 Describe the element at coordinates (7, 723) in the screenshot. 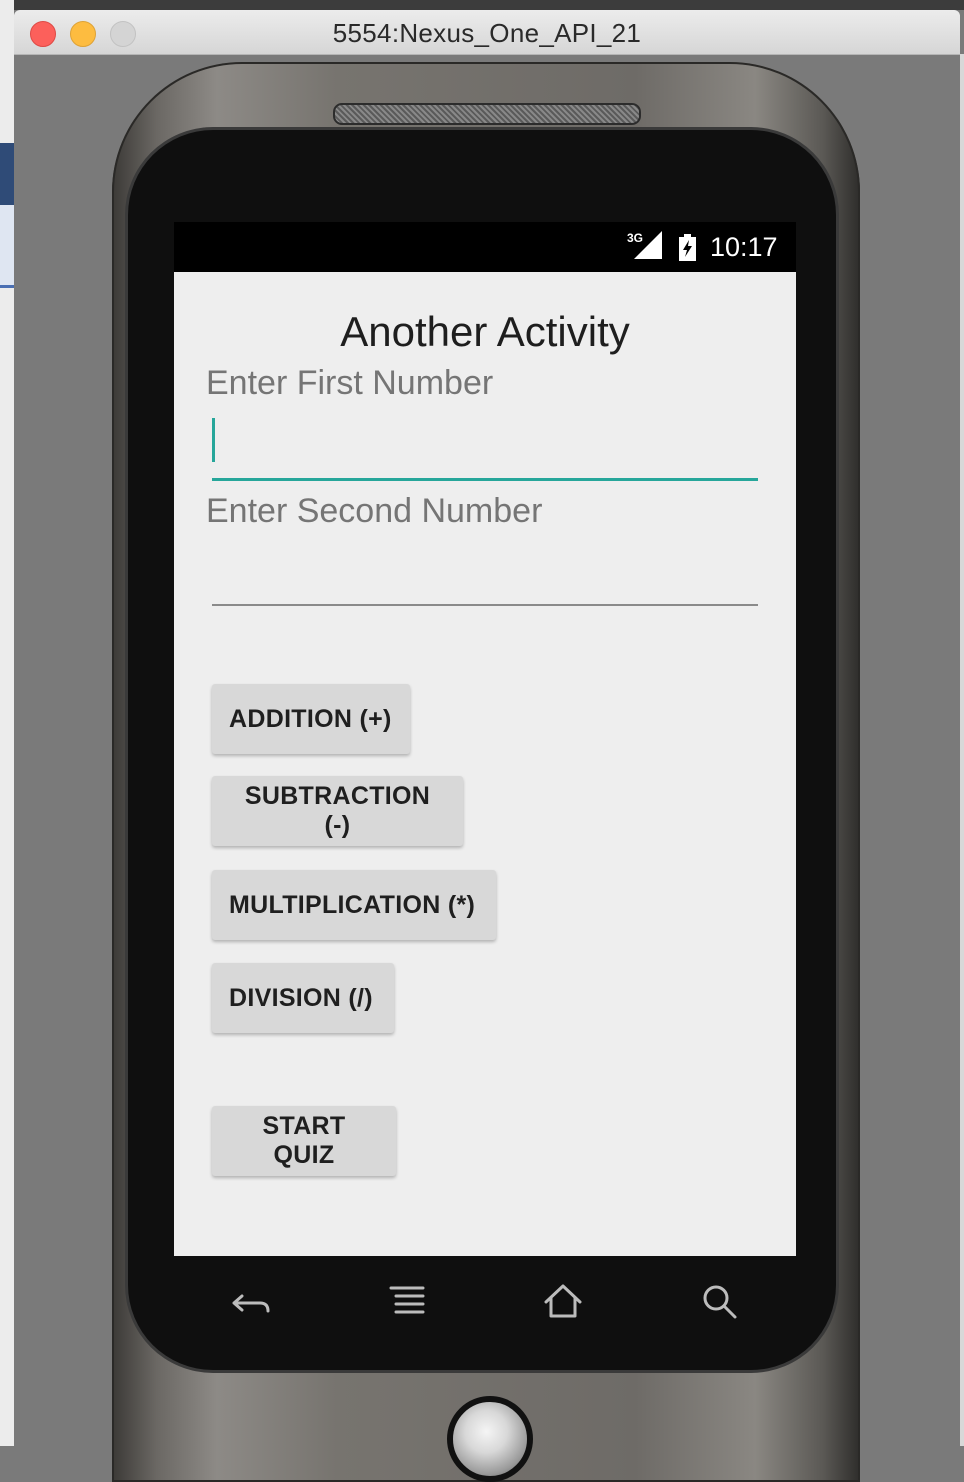

I see `background-app-fragment` at that location.